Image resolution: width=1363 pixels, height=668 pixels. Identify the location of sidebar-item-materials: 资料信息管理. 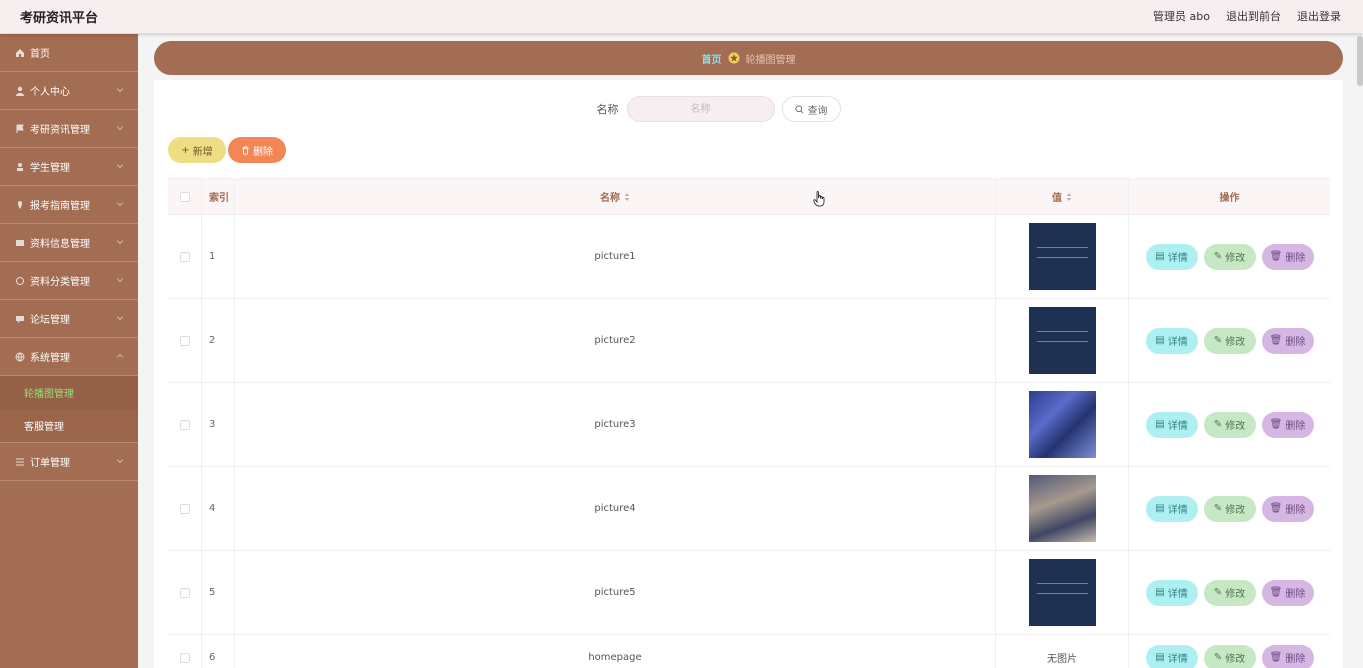
(69, 243).